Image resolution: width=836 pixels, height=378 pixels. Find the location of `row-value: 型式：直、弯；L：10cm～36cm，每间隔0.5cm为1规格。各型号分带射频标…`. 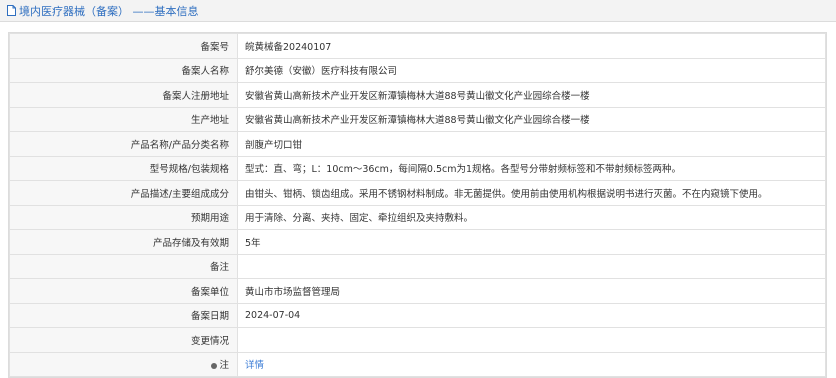

row-value: 型式：直、弯；L：10cm～36cm，每间隔0.5cm为1规格。各型号分带射频标… is located at coordinates (531, 168).